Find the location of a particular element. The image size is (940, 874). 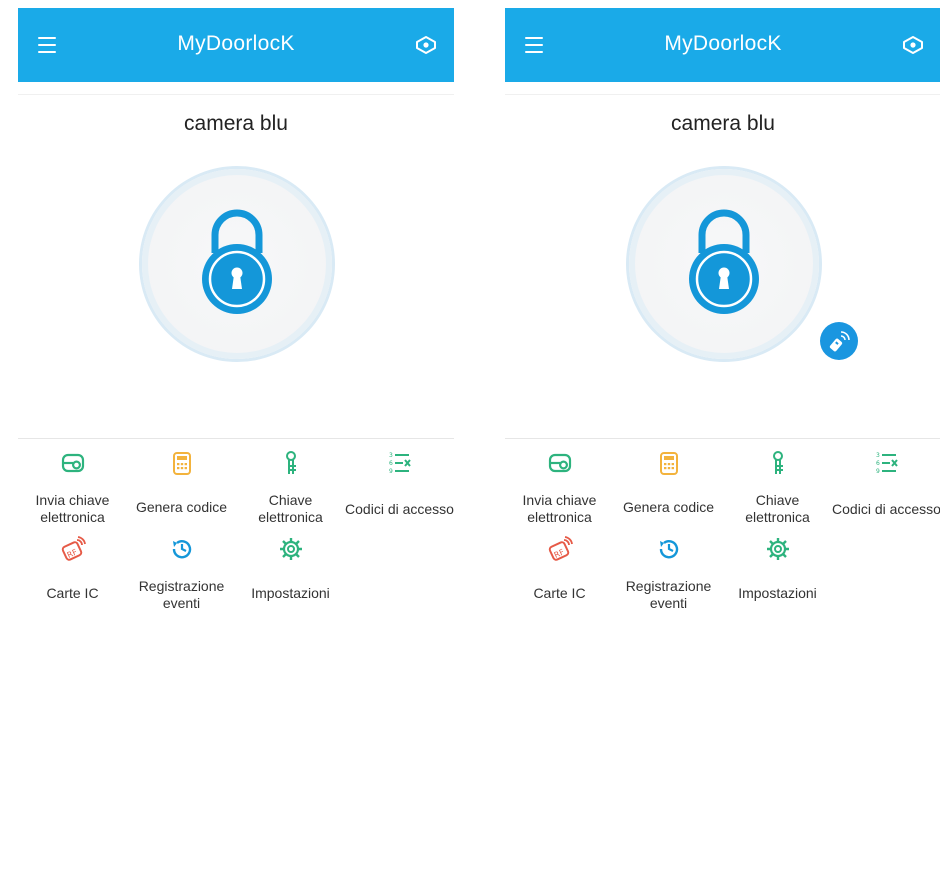

remote-control-button is located at coordinates (839, 341).